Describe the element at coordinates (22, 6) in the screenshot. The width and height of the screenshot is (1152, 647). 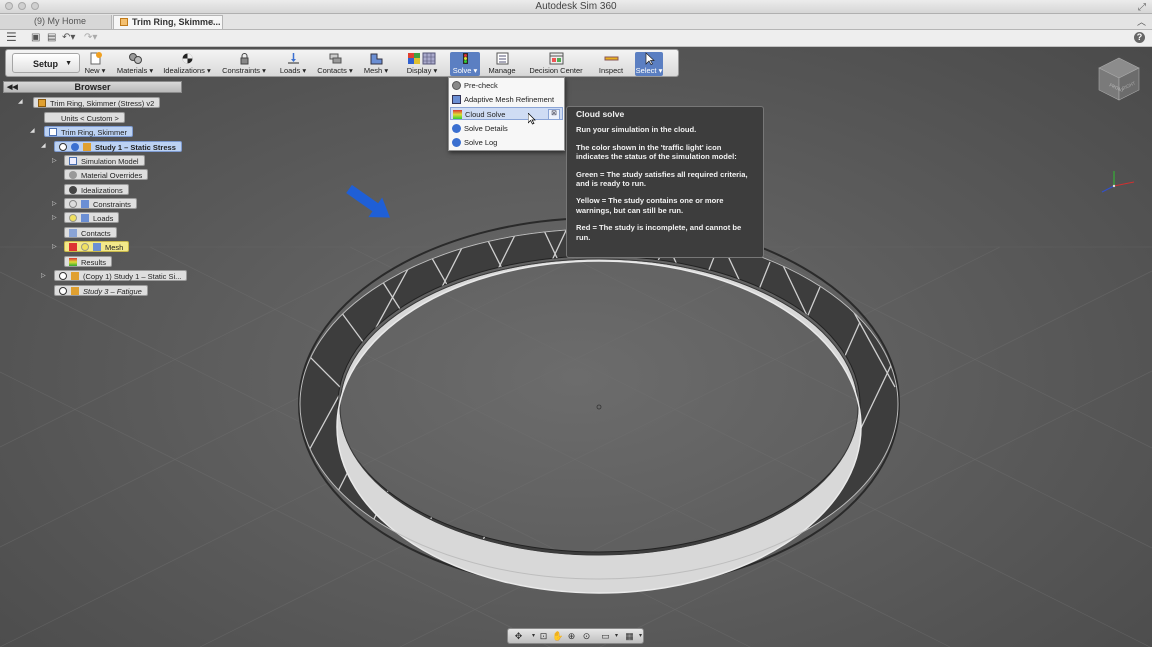
I see `window-minimize-button` at that location.